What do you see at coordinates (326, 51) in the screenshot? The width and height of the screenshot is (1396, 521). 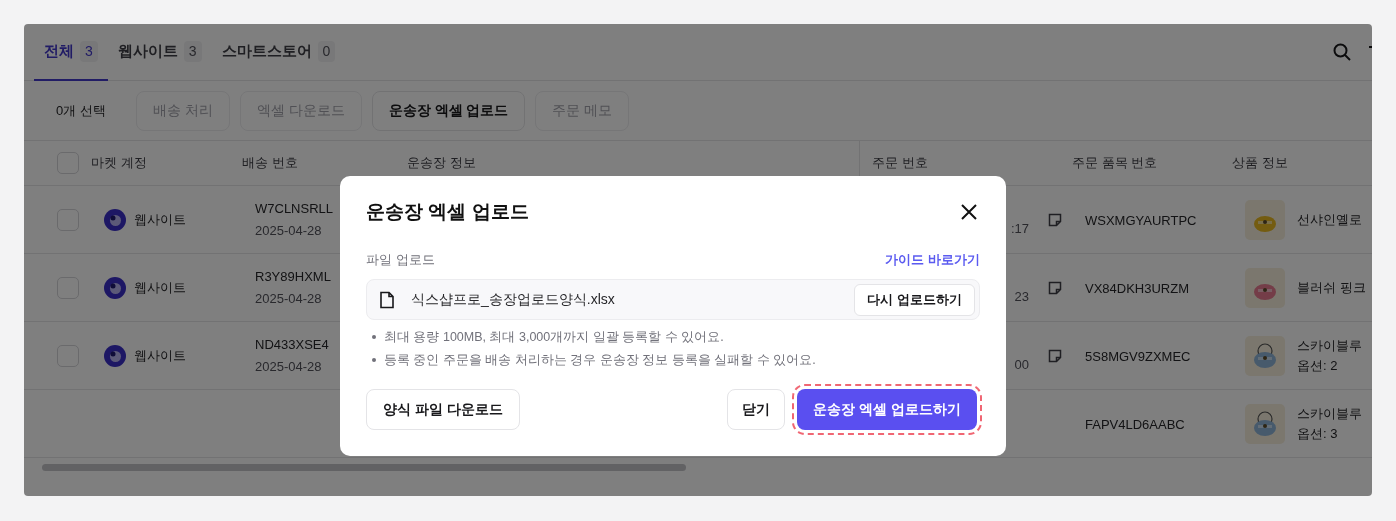 I see `count-badge: 0` at bounding box center [326, 51].